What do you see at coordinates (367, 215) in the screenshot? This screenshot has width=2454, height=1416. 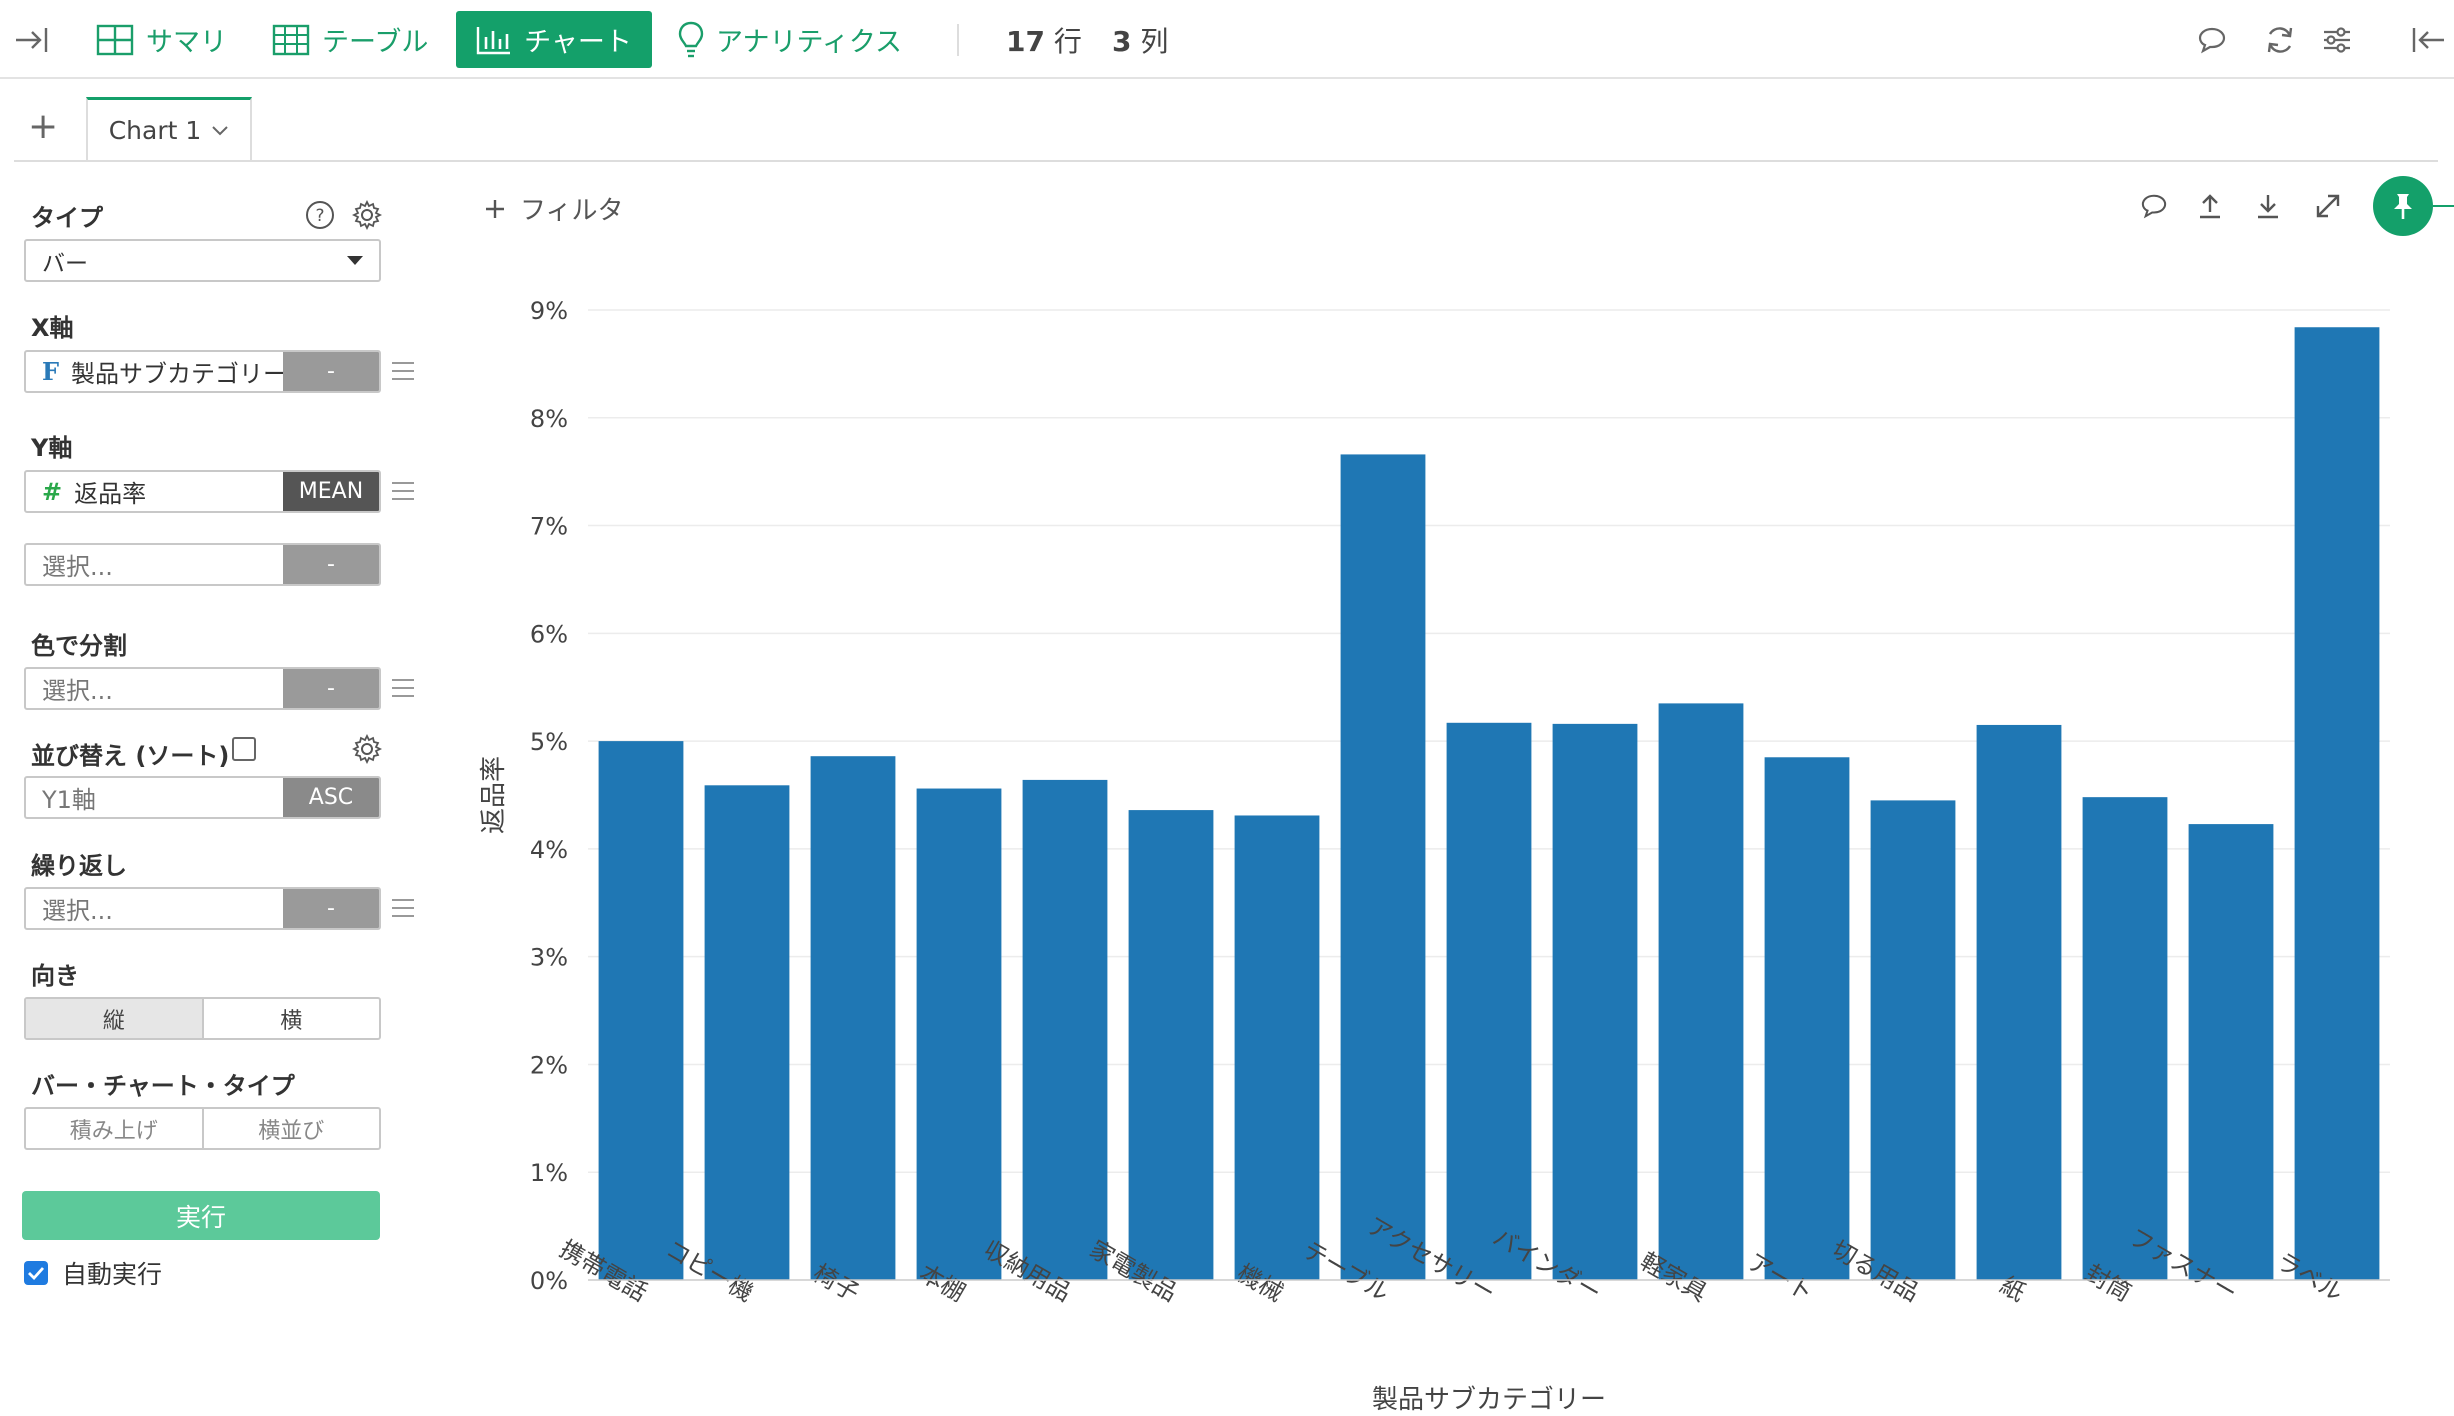 I see `gear-icon` at bounding box center [367, 215].